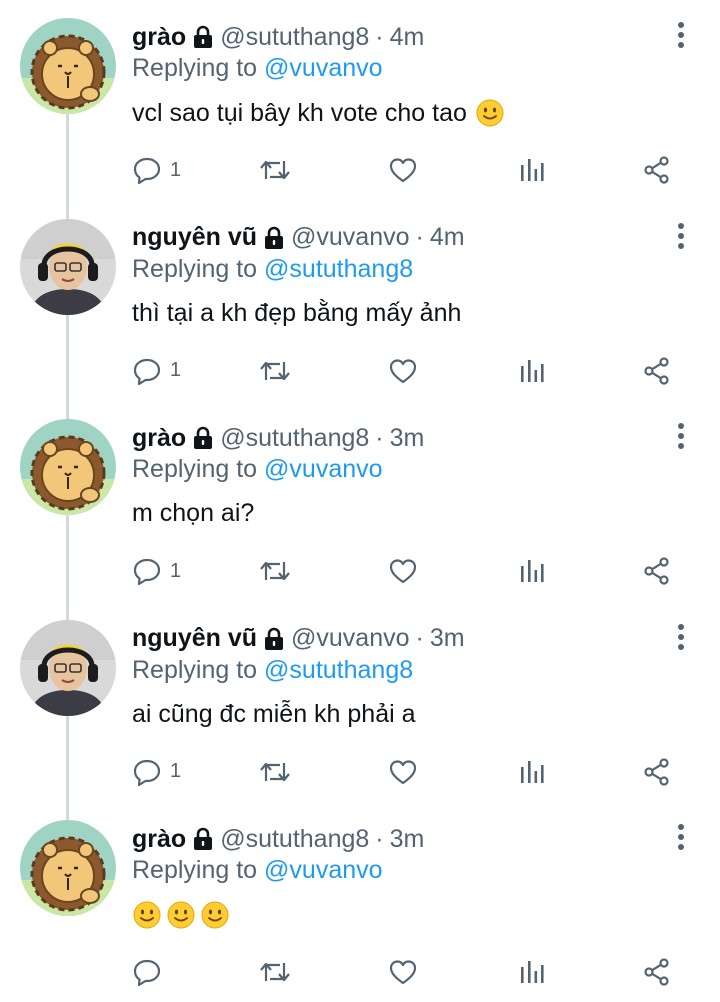  Describe the element at coordinates (299, 112) in the screenshot. I see `tweet-text-content: vcl sao tụi bây kh vote cho tao` at that location.